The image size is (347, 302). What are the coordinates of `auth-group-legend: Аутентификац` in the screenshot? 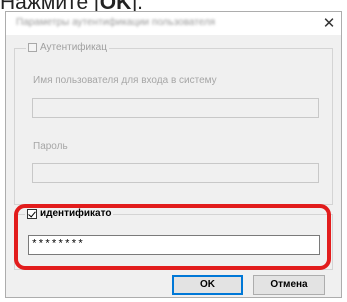 It's located at (67, 47).